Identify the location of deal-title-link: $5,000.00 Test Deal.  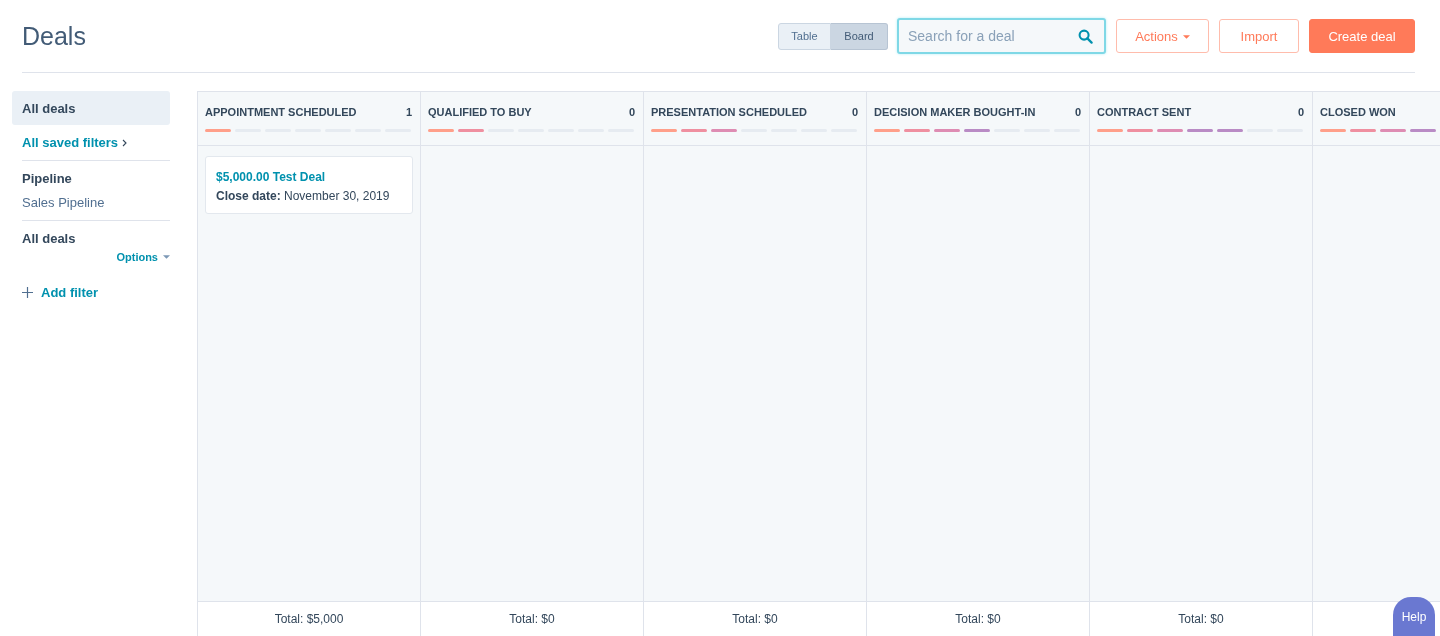
(271, 177).